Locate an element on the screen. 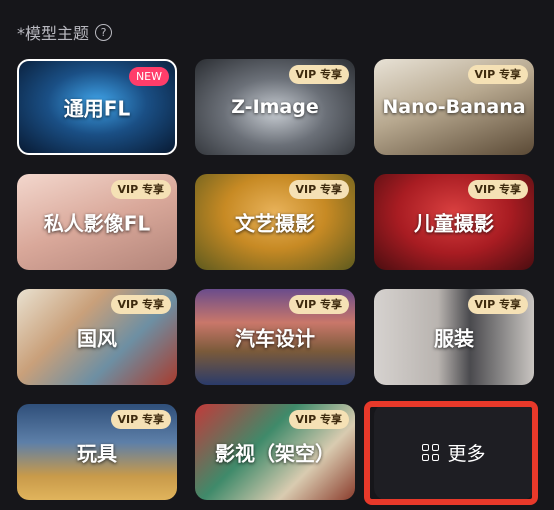  theme-card-label: 国风 is located at coordinates (97, 338).